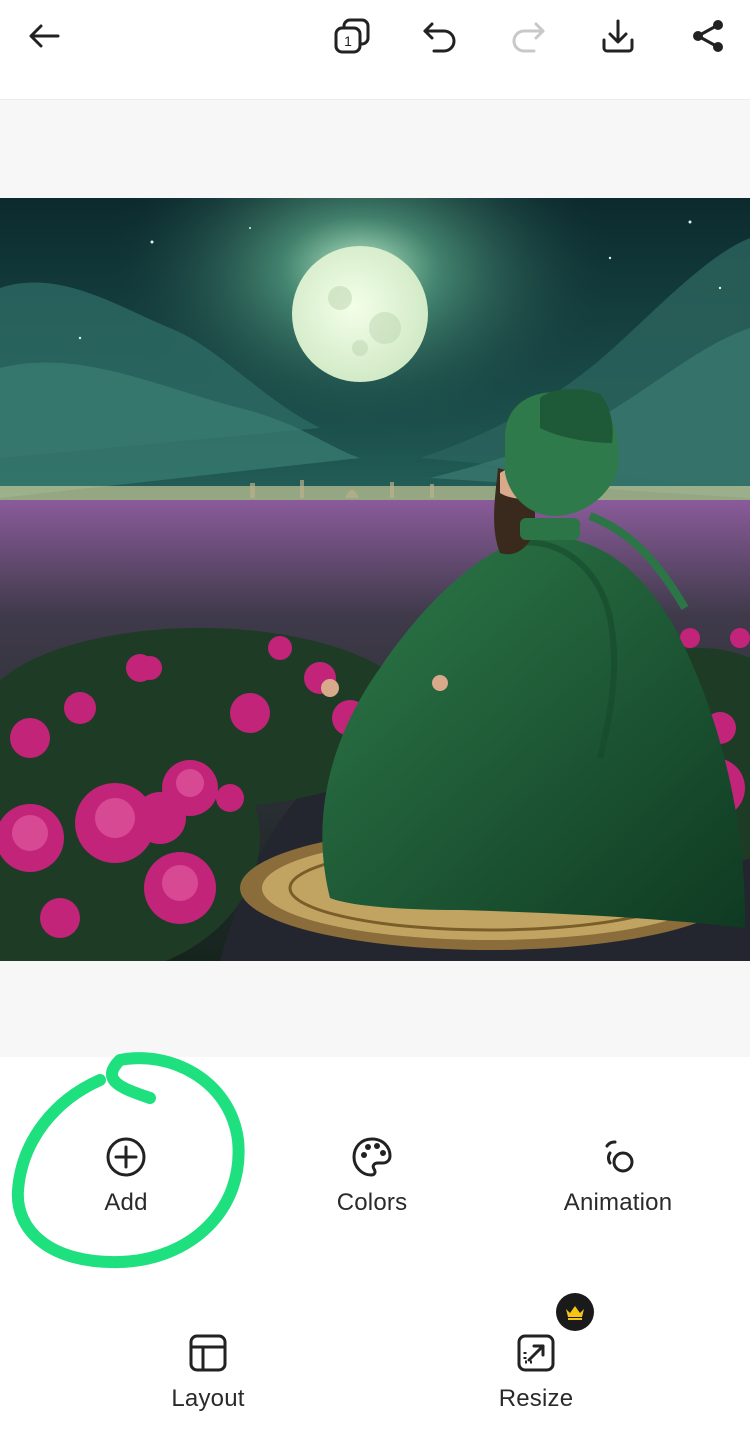  What do you see at coordinates (618, 1202) in the screenshot?
I see `tool-animation-label: Animation` at bounding box center [618, 1202].